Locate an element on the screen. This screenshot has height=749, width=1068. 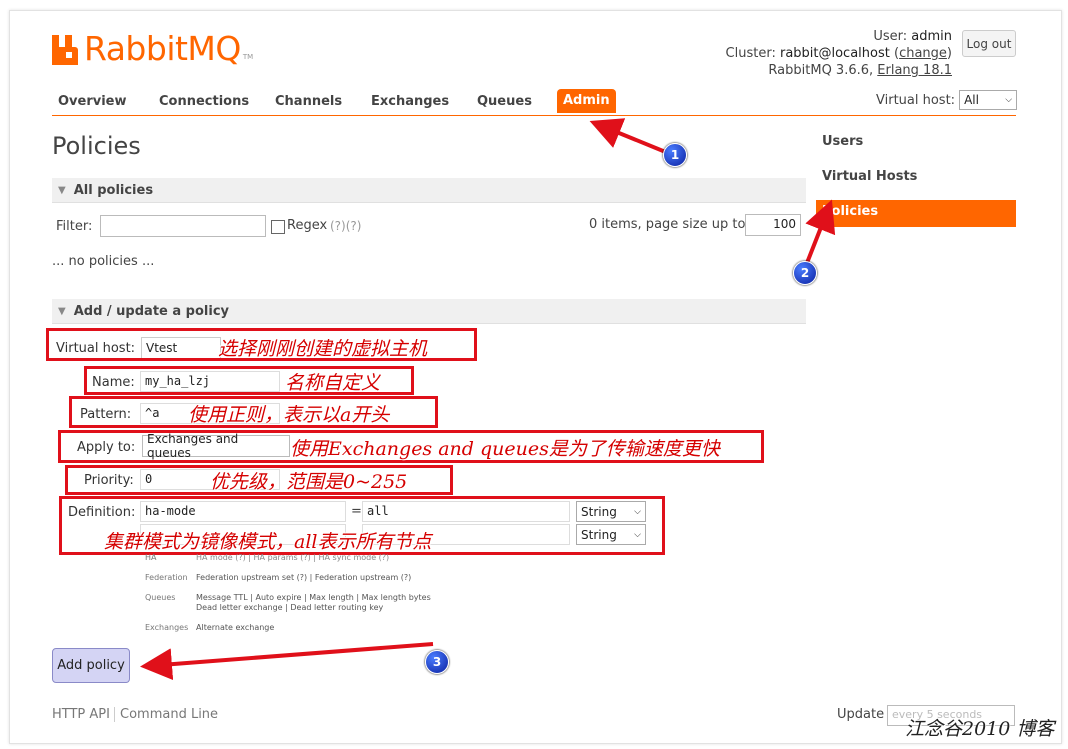
help-ha-key: HA is located at coordinates (151, 557).